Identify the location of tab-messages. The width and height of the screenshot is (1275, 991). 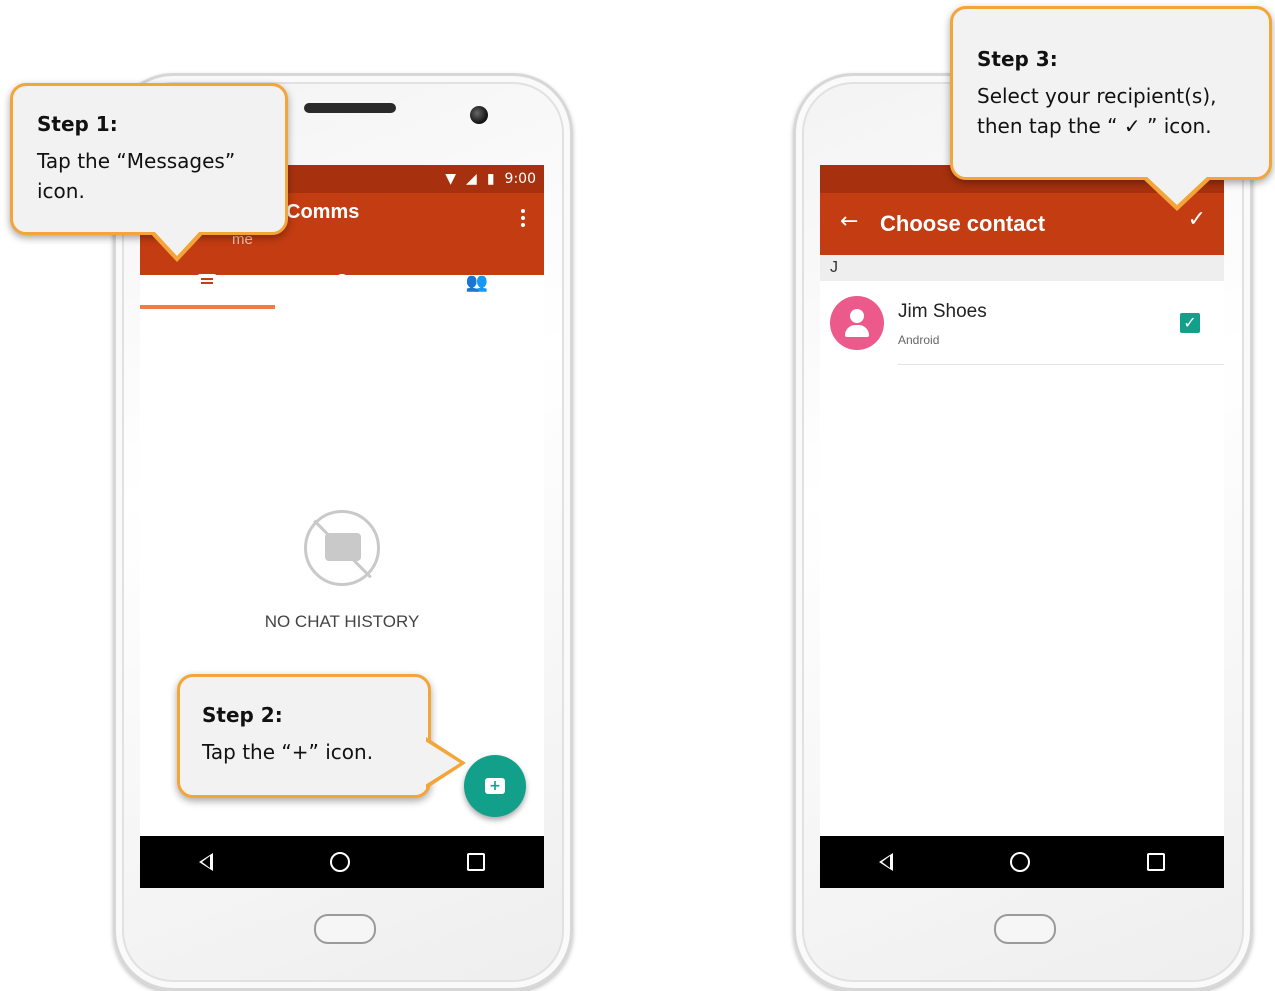
(207, 282).